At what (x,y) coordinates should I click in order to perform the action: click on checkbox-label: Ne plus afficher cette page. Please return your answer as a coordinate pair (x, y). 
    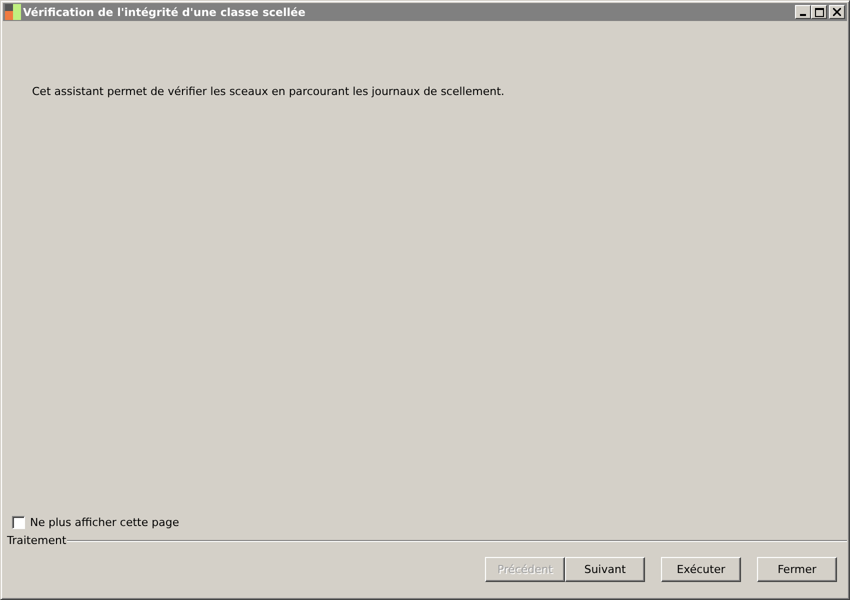
    Looking at the image, I should click on (105, 522).